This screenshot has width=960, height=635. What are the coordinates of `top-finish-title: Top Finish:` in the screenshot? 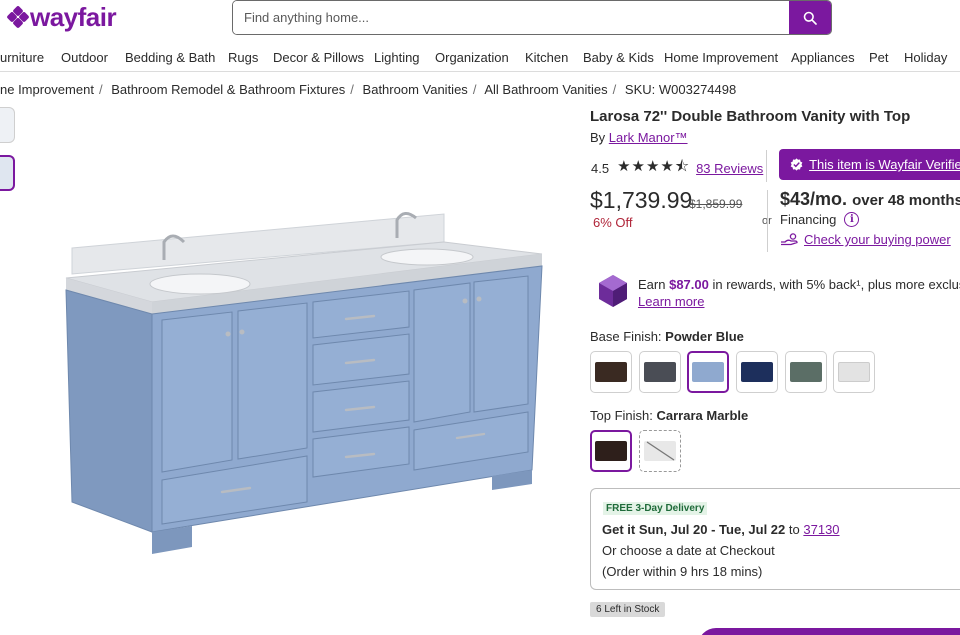 It's located at (621, 415).